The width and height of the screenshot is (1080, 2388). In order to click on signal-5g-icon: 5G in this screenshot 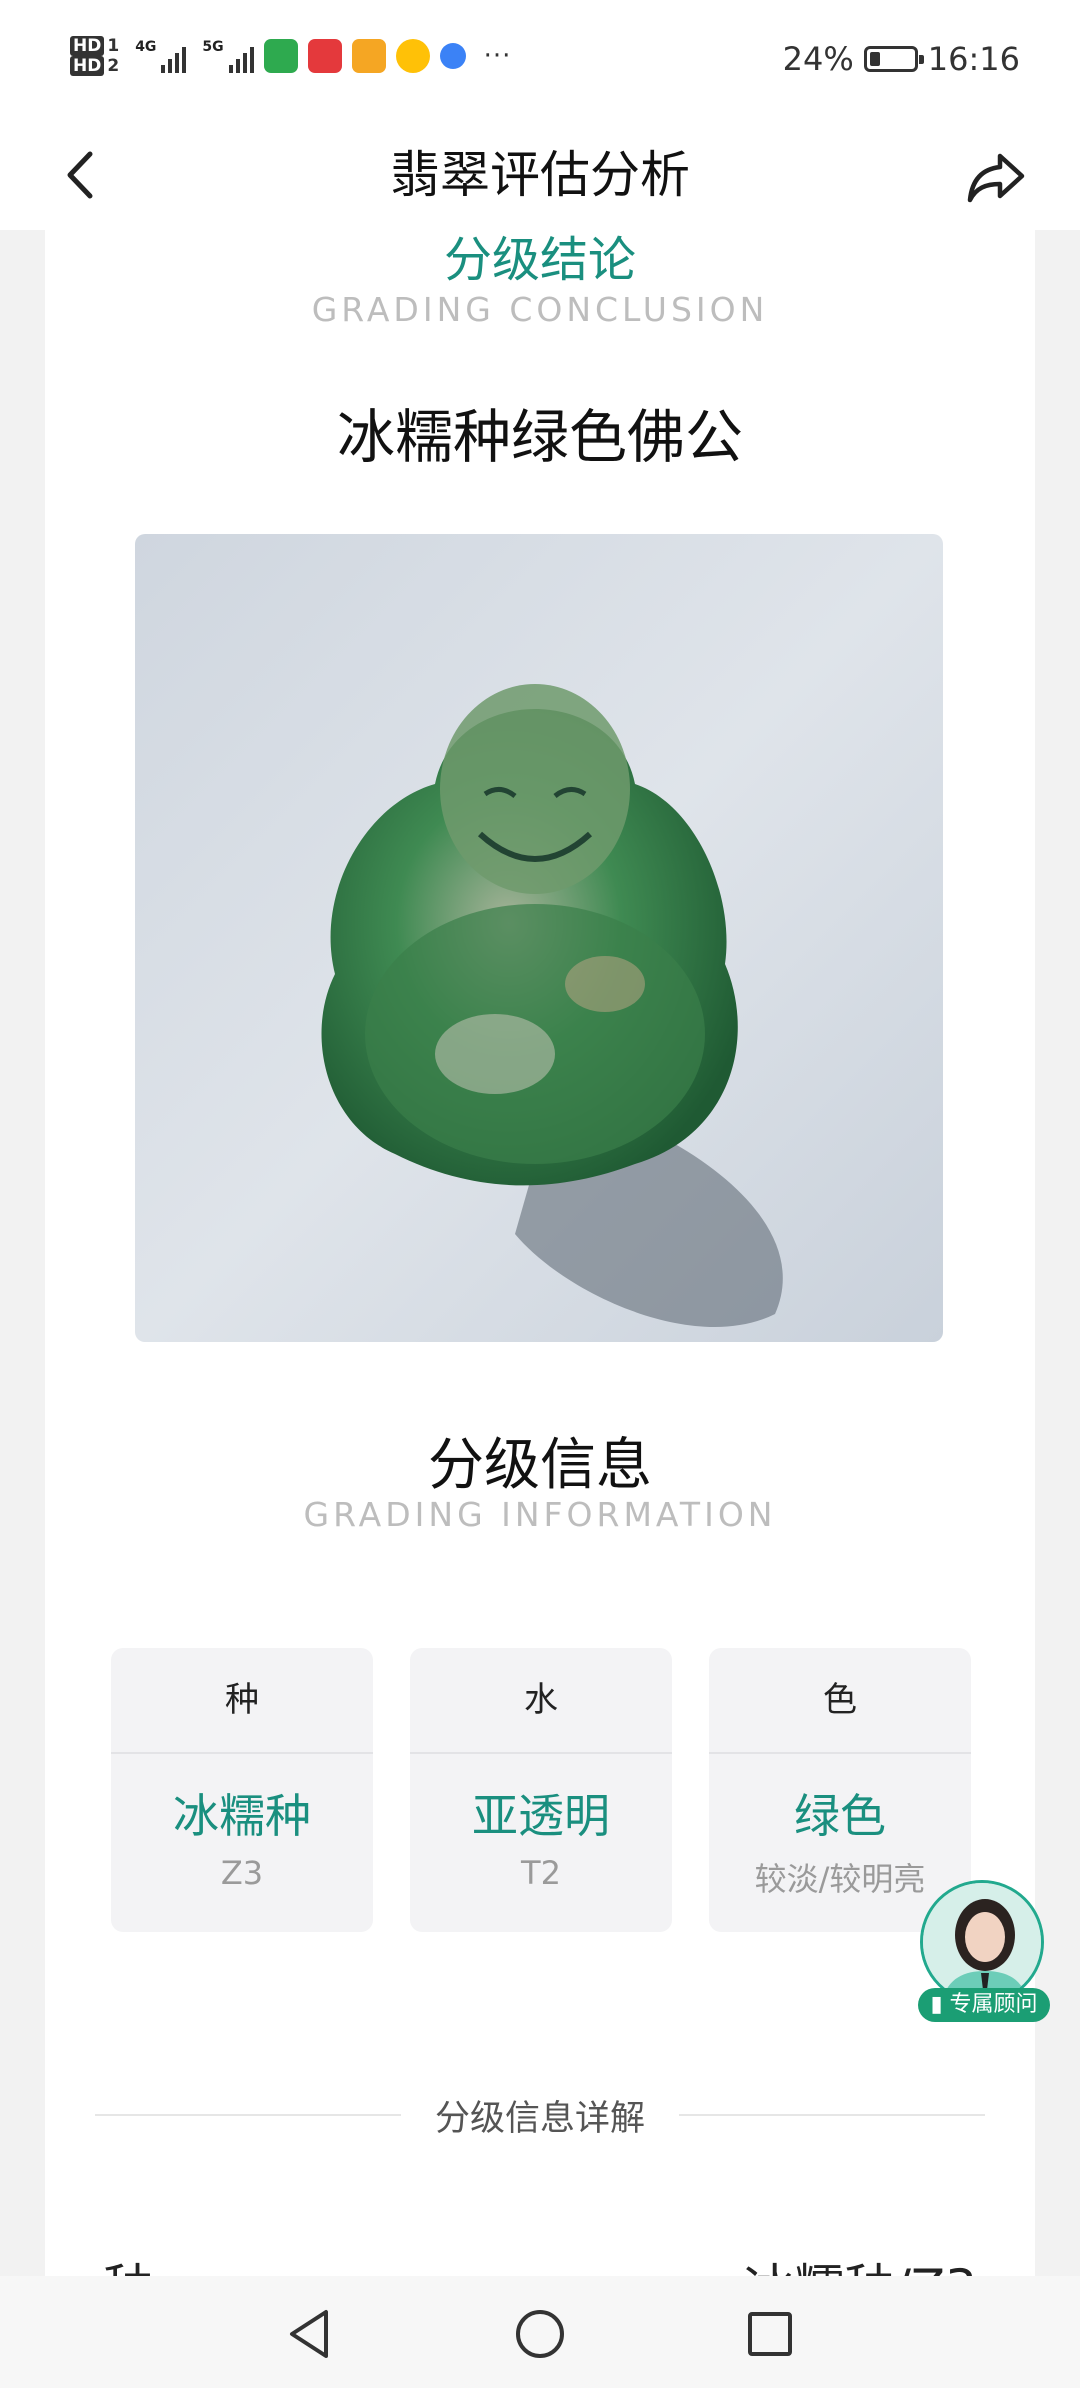, I will do `click(228, 56)`.